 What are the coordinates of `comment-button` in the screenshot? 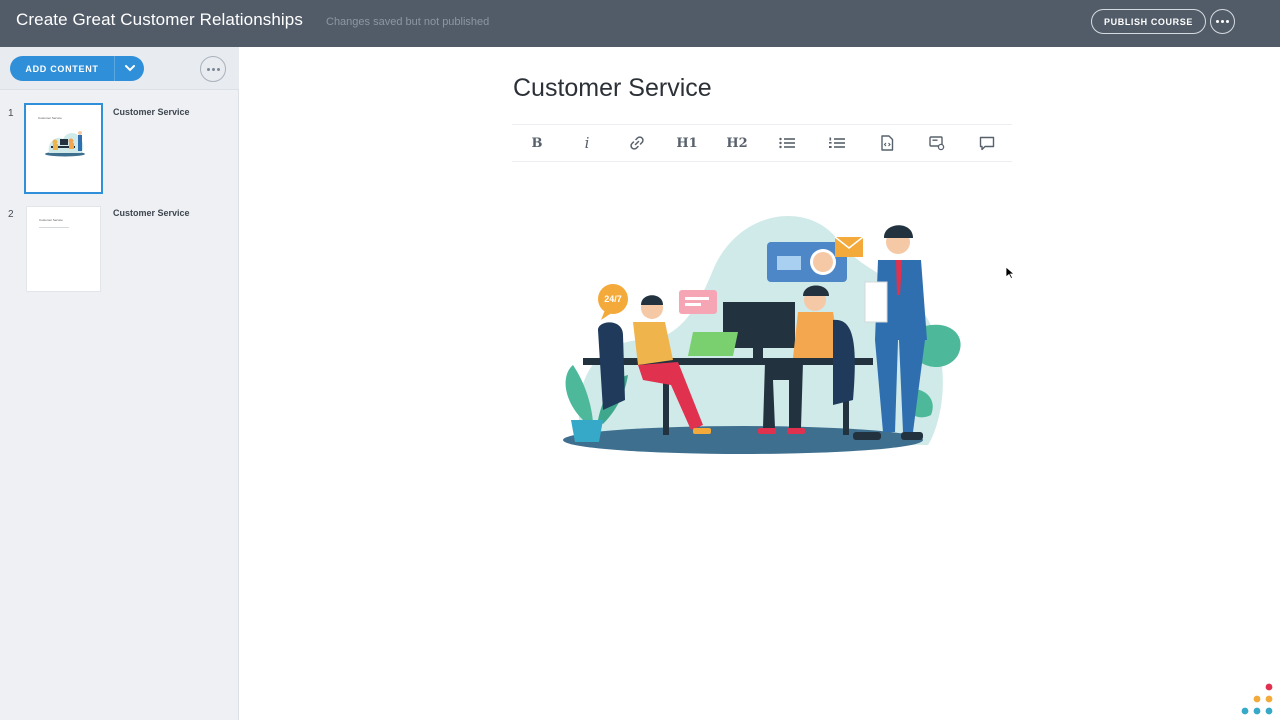 It's located at (987, 143).